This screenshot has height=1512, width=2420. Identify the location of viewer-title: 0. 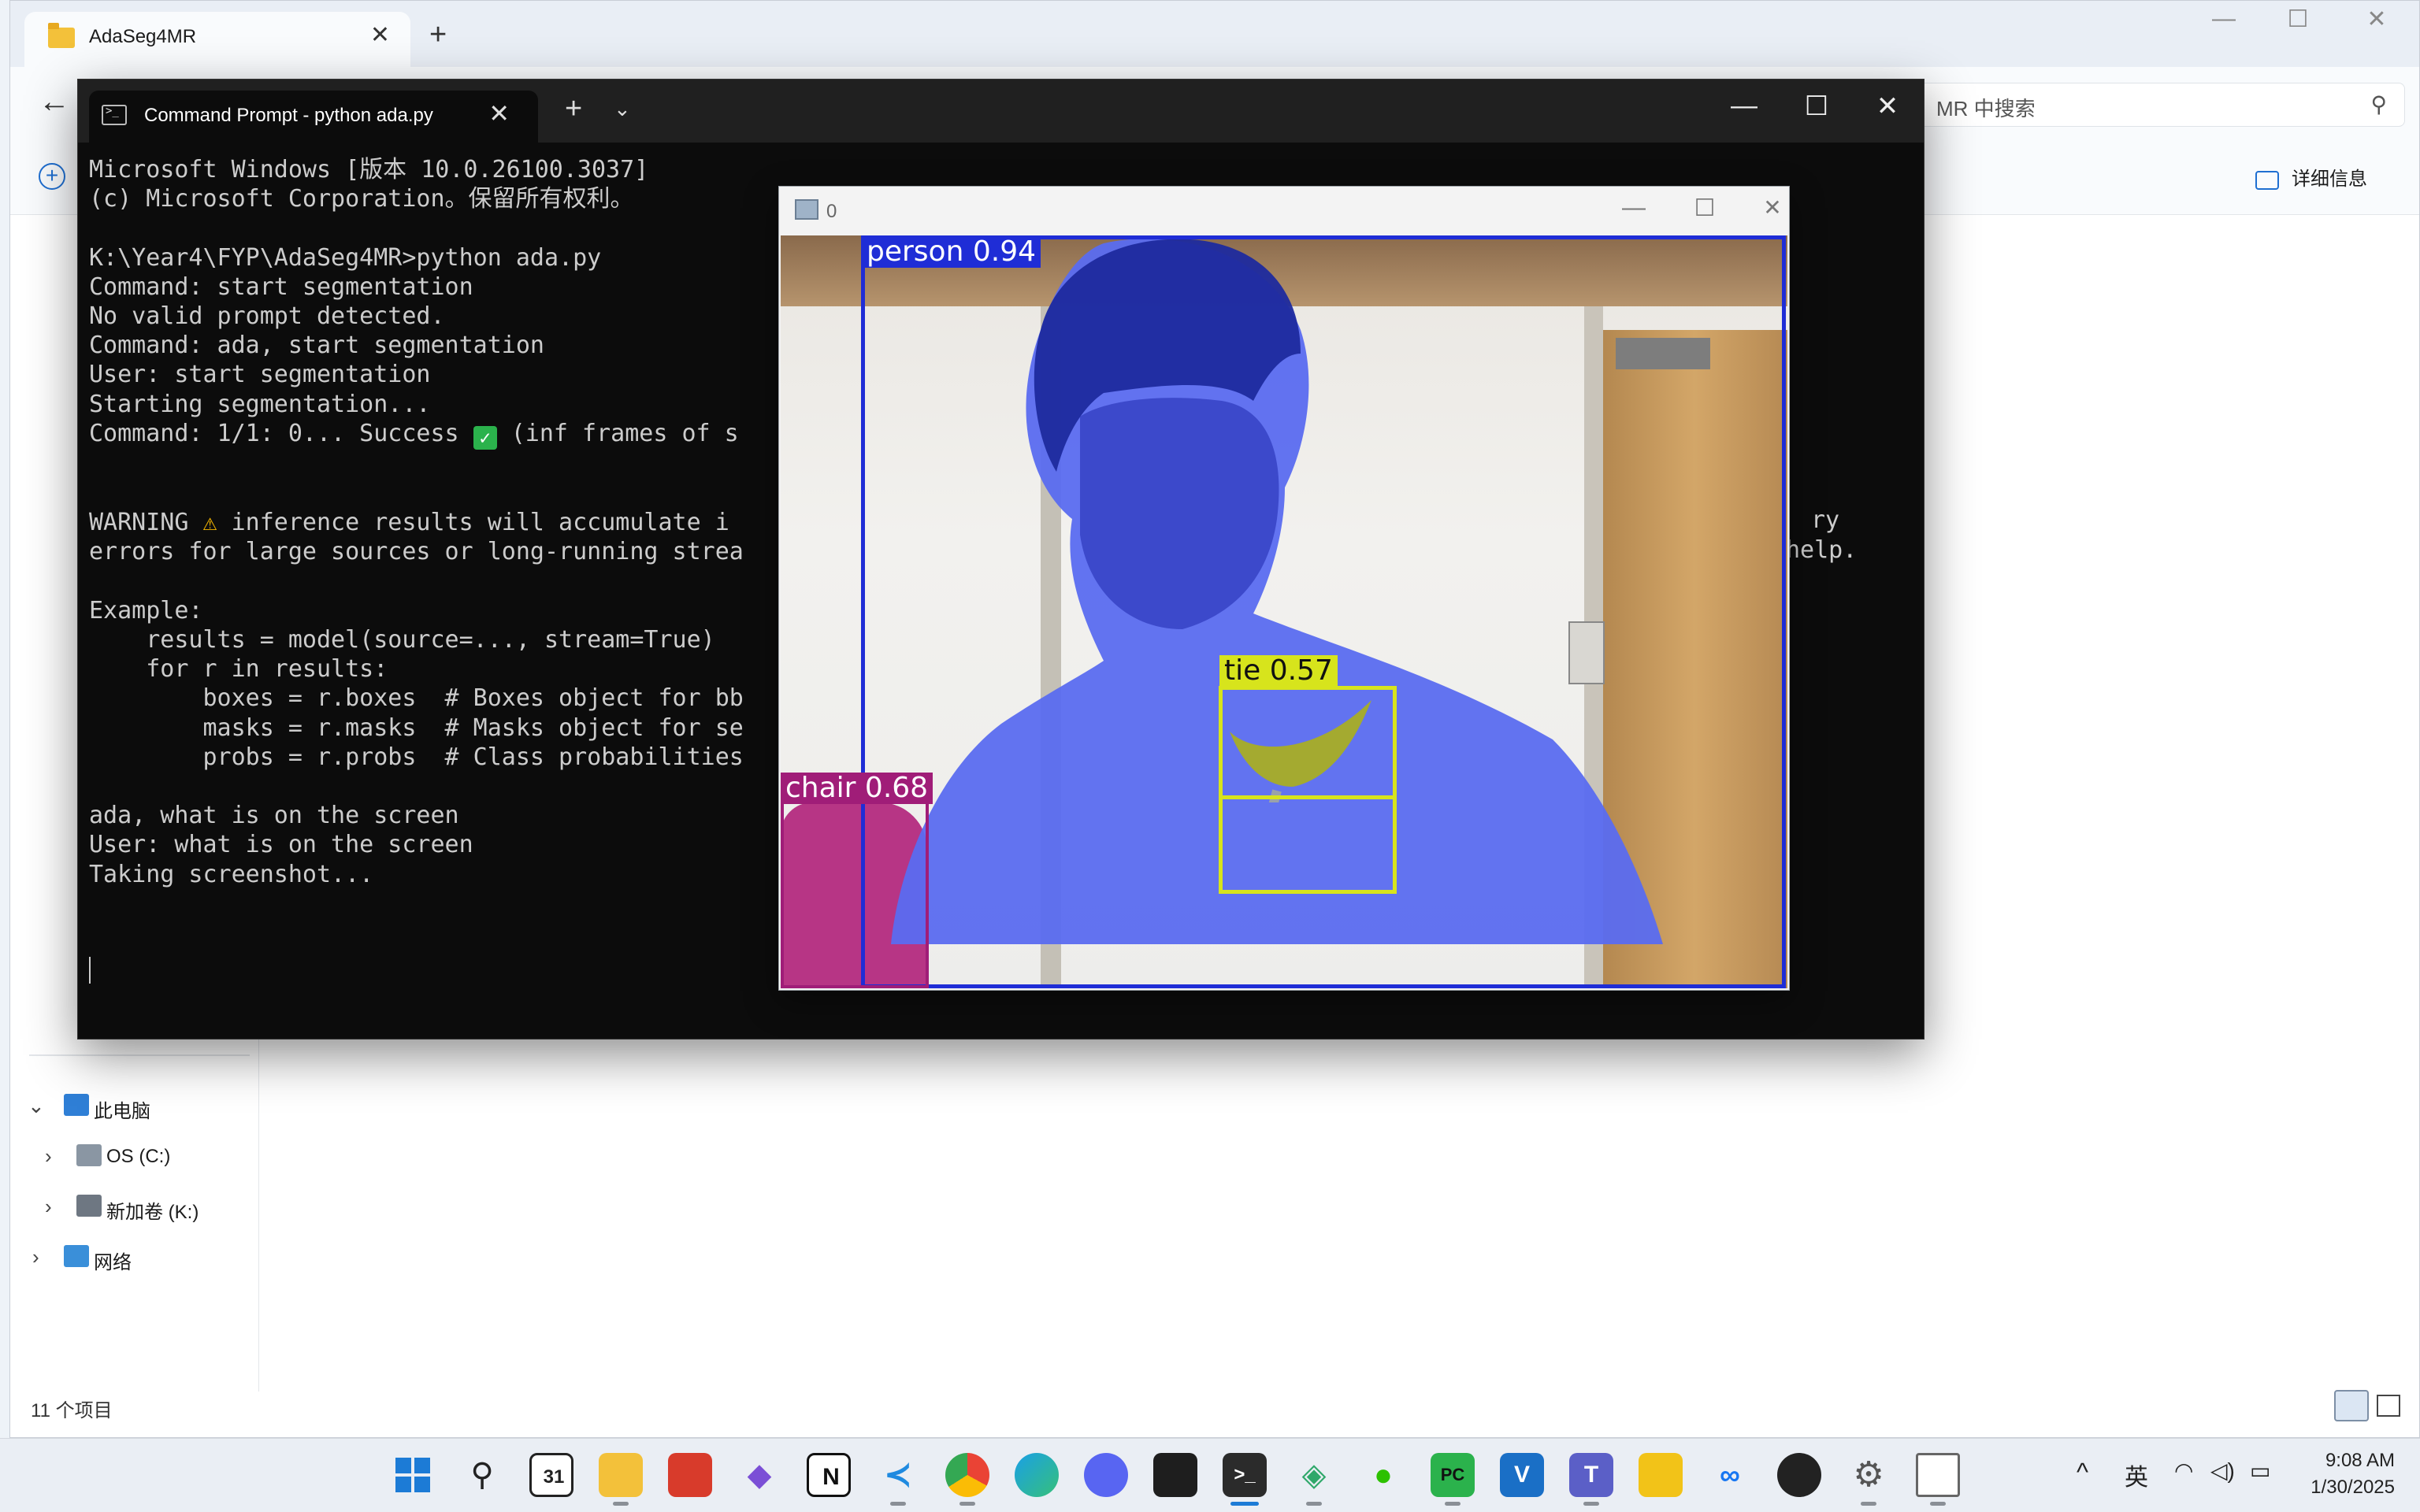
(831, 211).